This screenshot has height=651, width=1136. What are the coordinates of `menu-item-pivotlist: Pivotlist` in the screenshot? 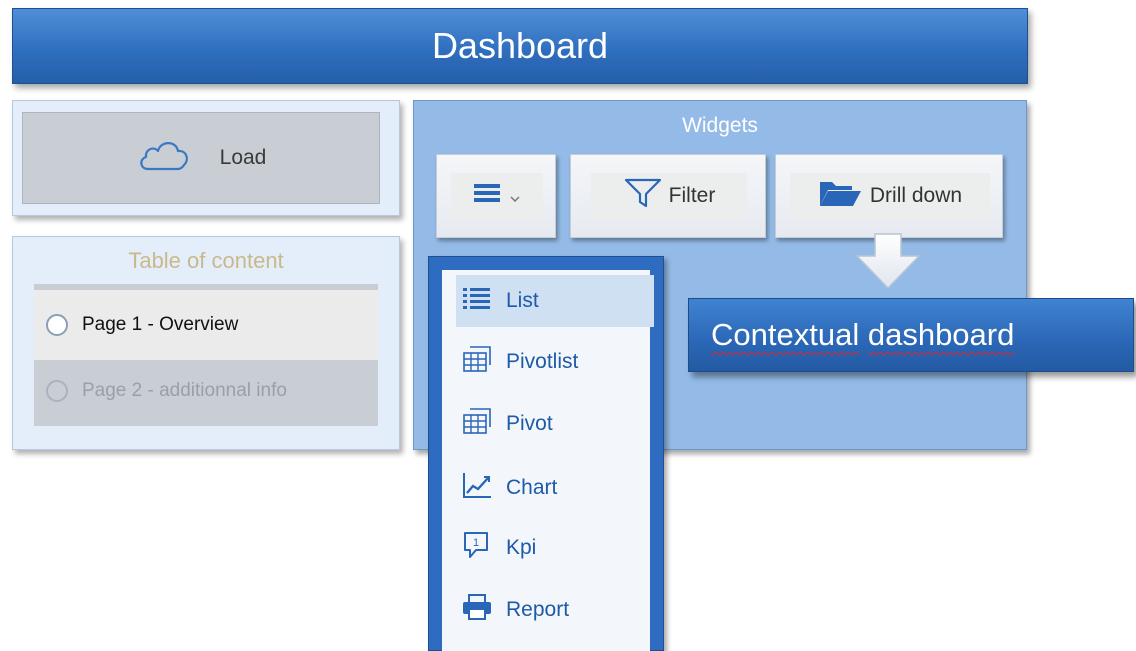 It's located at (555, 362).